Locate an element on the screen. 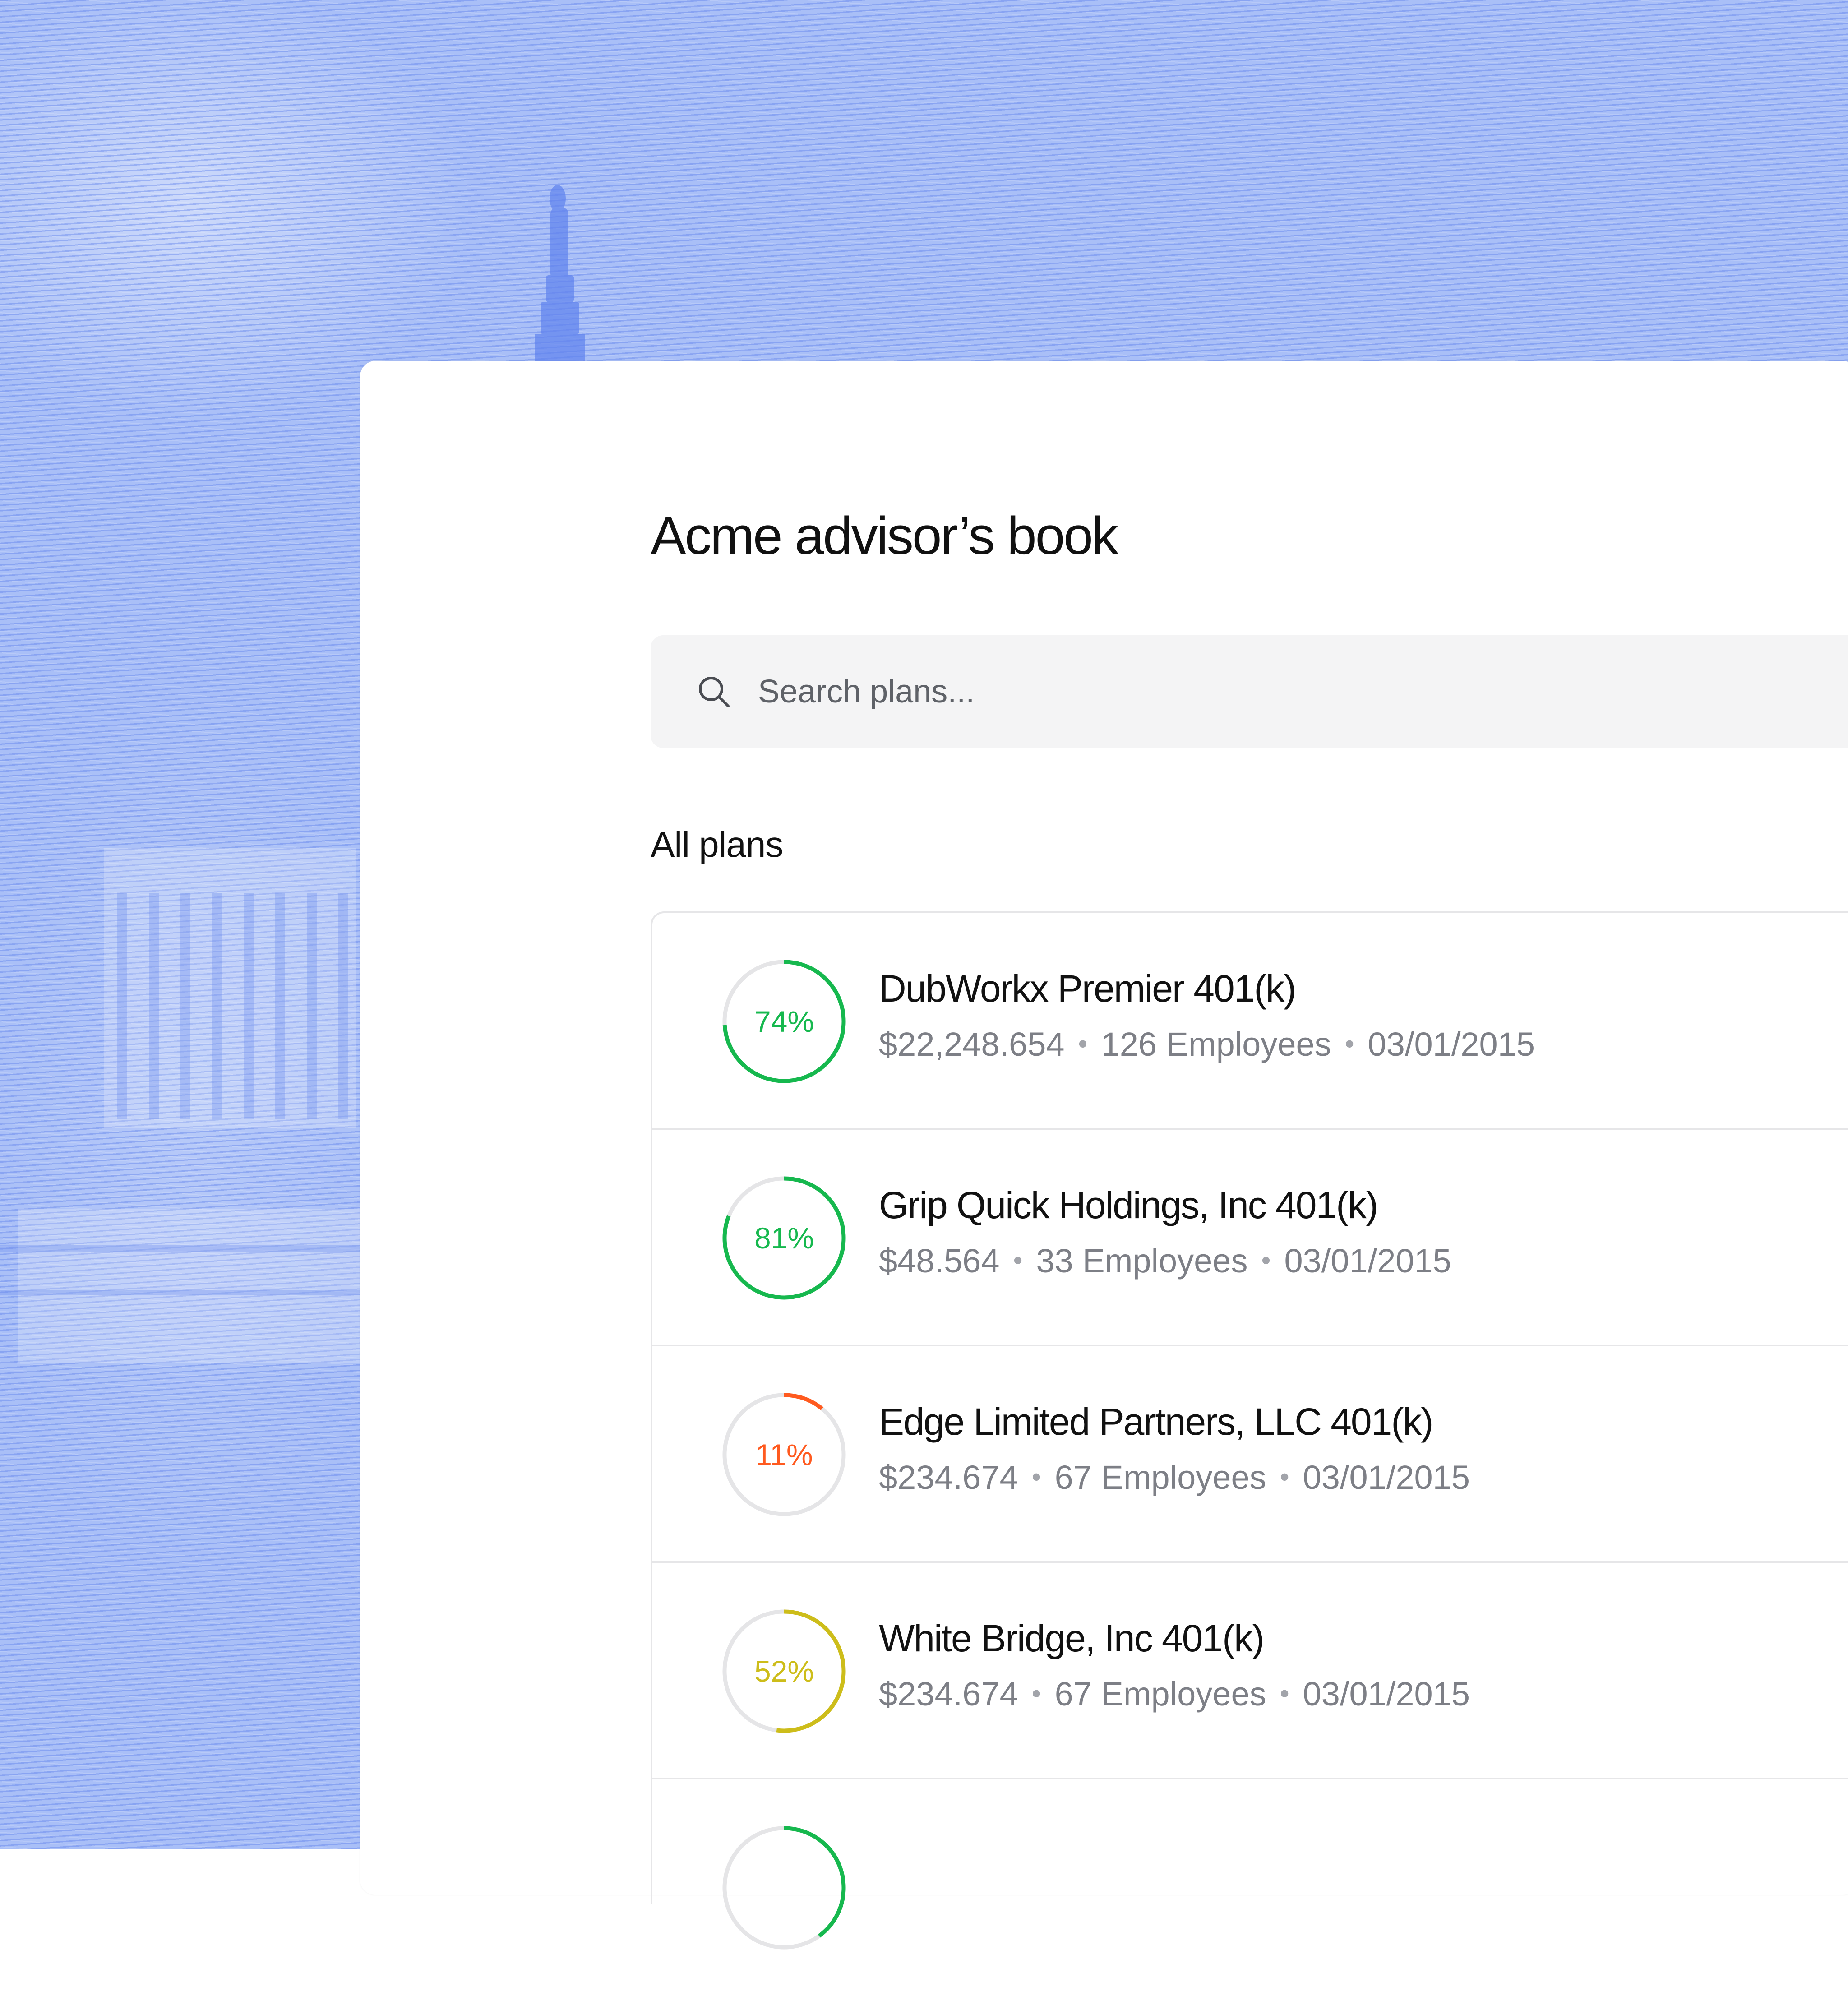 The image size is (1848, 1996). capitol-building-illustration is located at coordinates (180, 1105).